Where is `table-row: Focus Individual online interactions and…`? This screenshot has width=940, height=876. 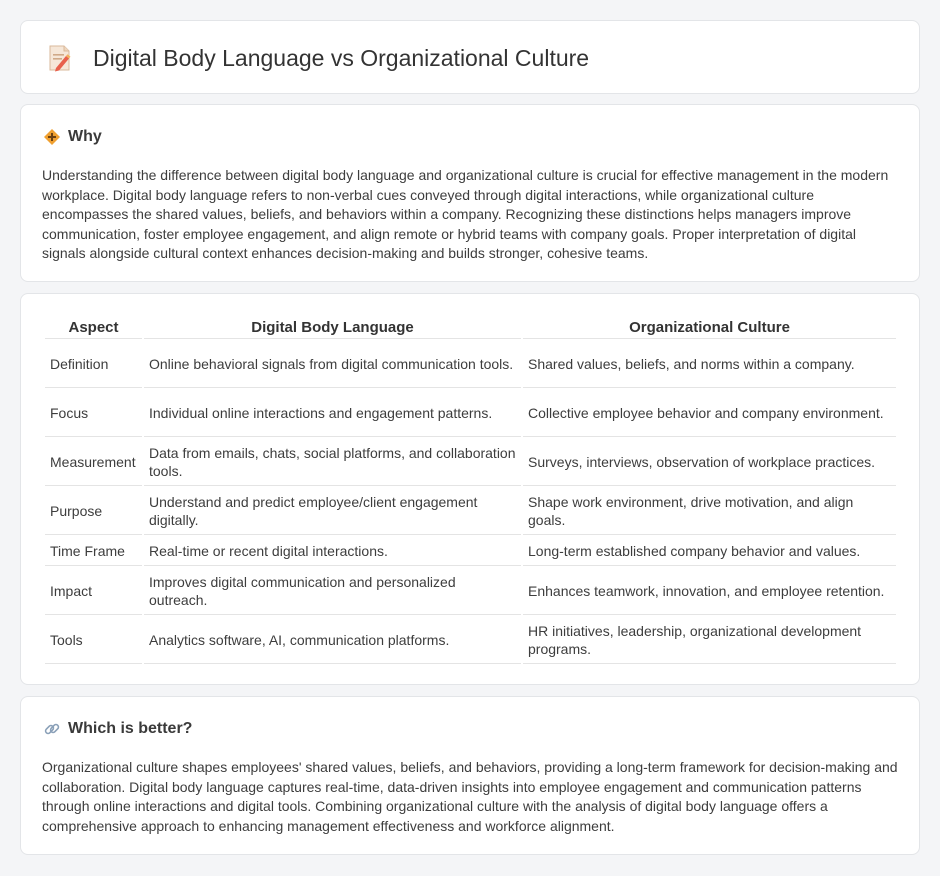
table-row: Focus Individual online interactions and… is located at coordinates (470, 413).